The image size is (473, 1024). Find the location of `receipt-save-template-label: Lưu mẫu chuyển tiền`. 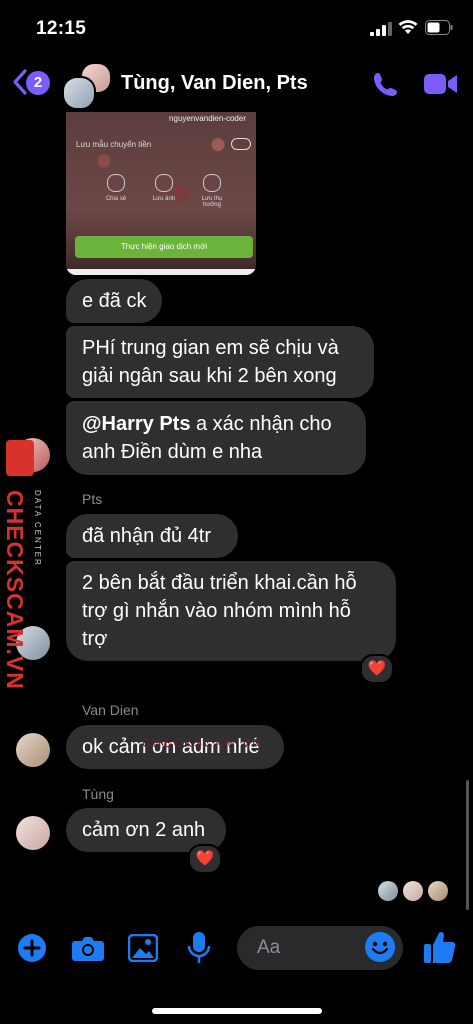

receipt-save-template-label: Lưu mẫu chuyển tiền is located at coordinates (114, 144).